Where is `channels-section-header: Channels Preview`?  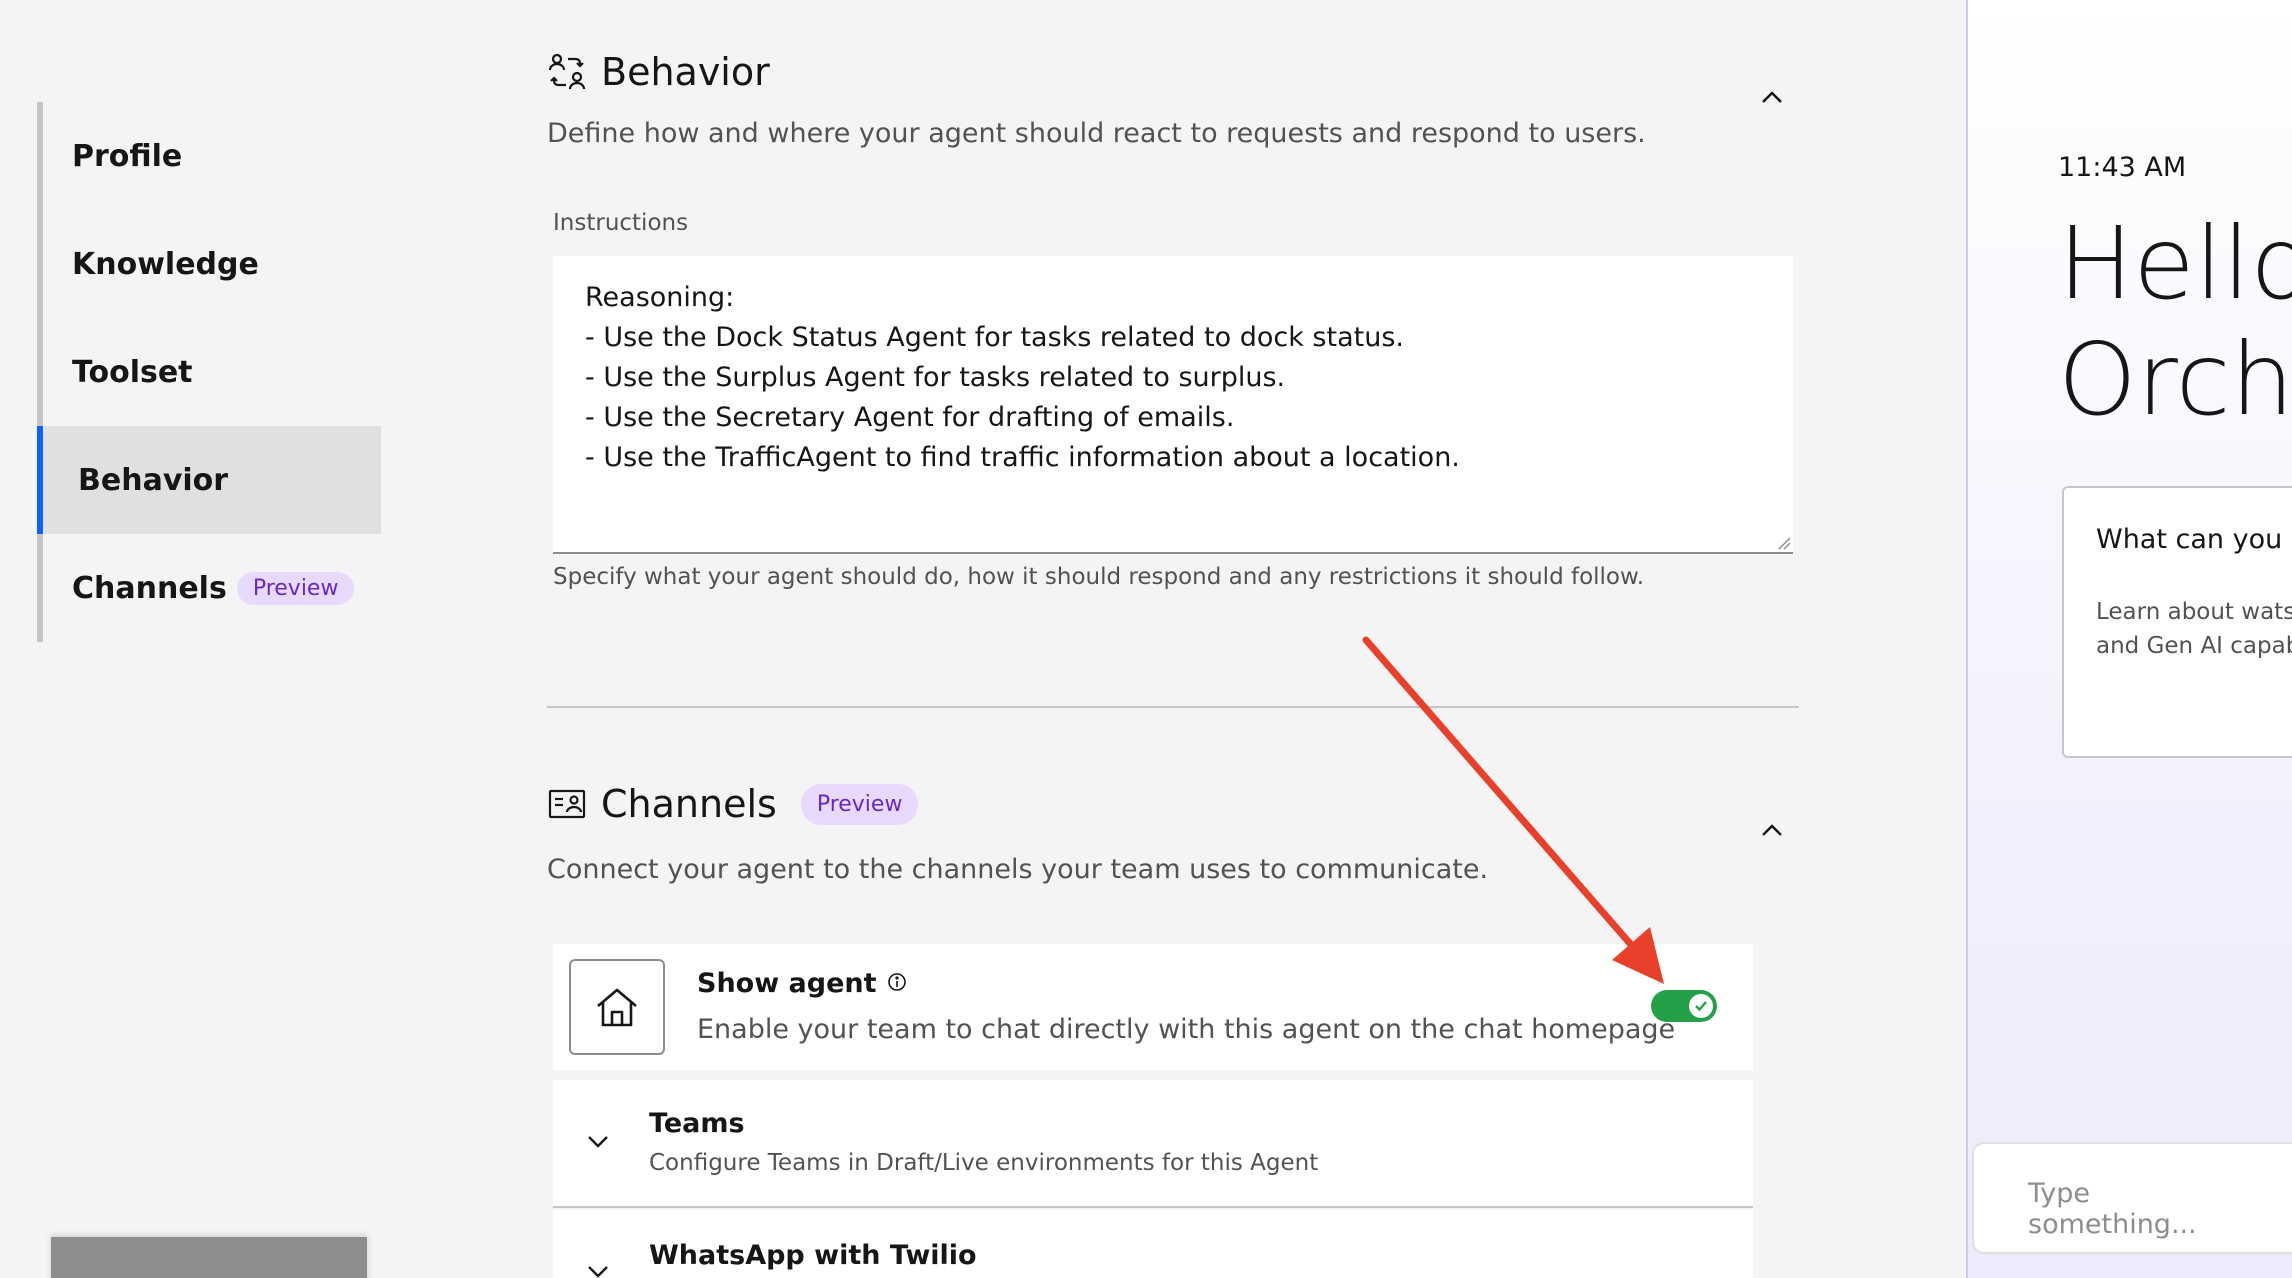 channels-section-header: Channels Preview is located at coordinates (733, 804).